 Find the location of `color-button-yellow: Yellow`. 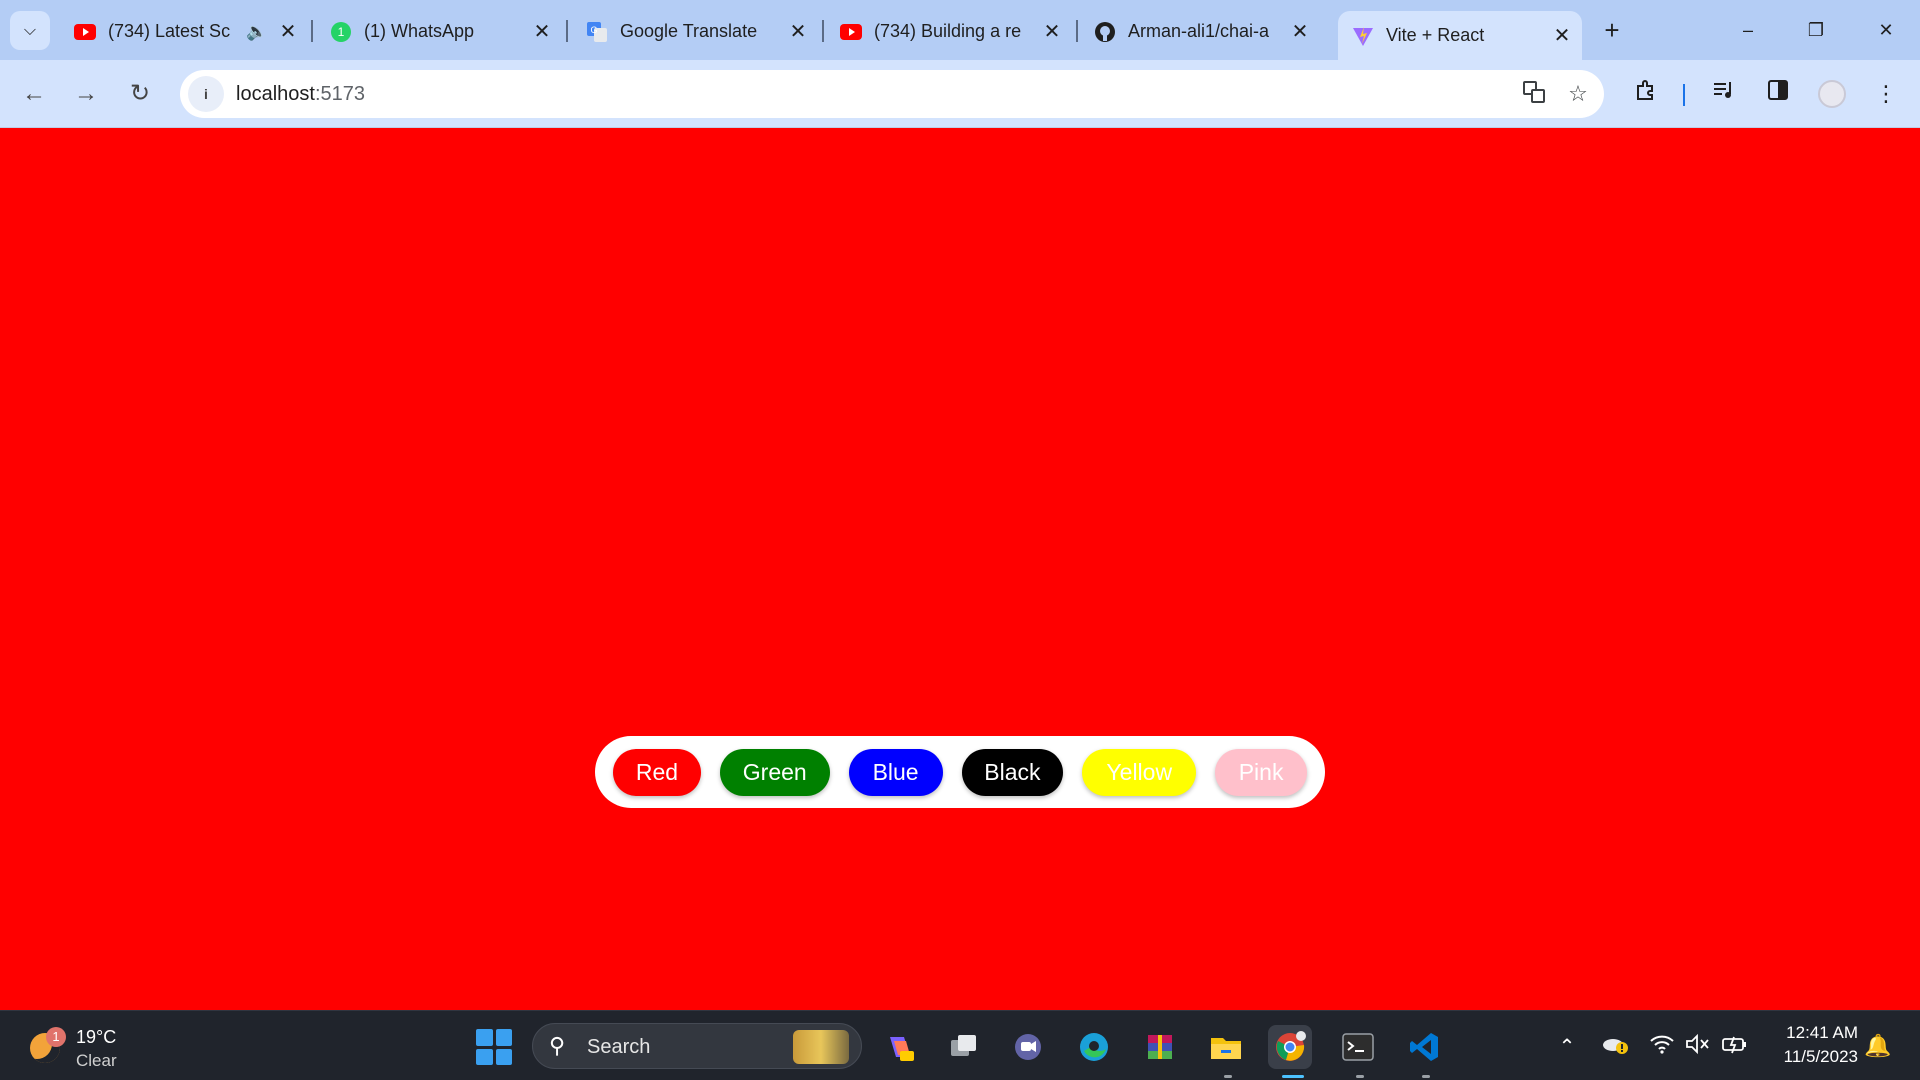

color-button-yellow: Yellow is located at coordinates (1139, 772).